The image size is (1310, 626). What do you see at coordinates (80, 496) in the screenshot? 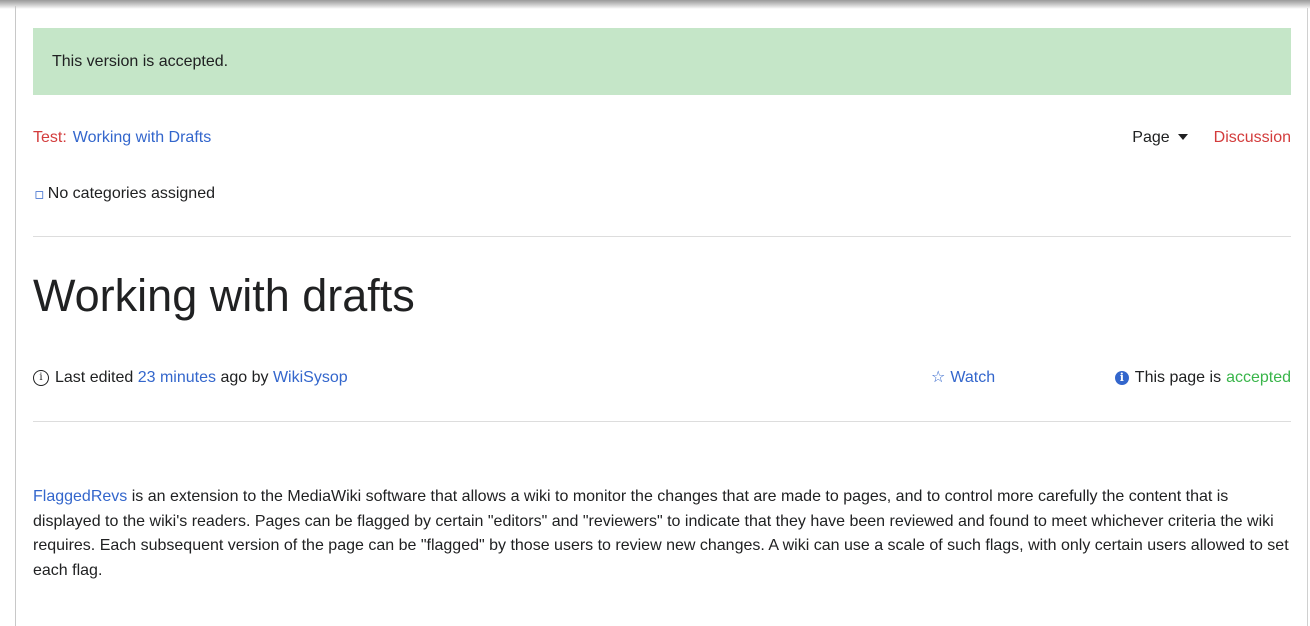
I see `flaggedrevs-link: FlaggedRevs` at bounding box center [80, 496].